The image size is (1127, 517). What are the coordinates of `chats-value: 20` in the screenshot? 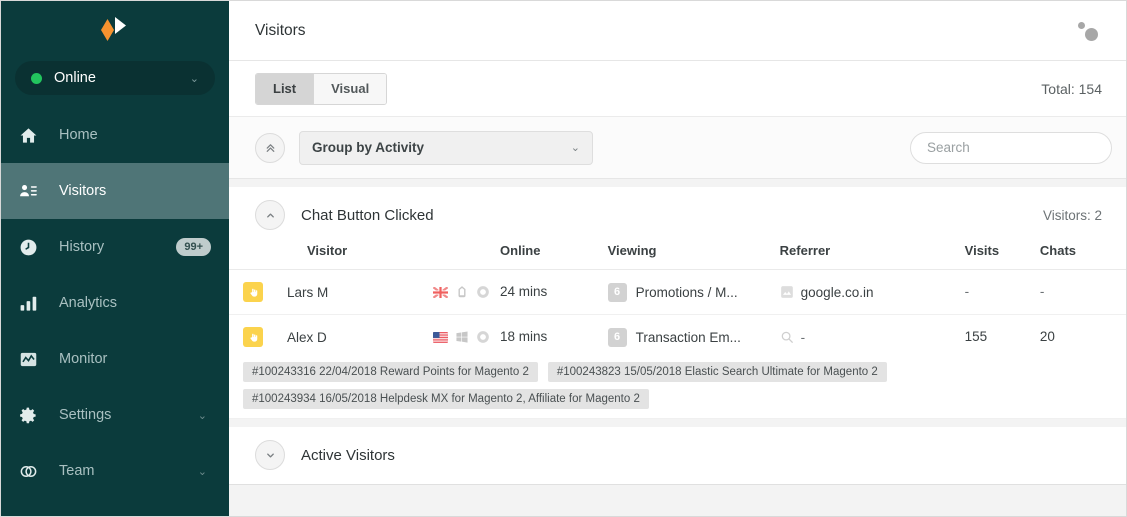 It's located at (1047, 337).